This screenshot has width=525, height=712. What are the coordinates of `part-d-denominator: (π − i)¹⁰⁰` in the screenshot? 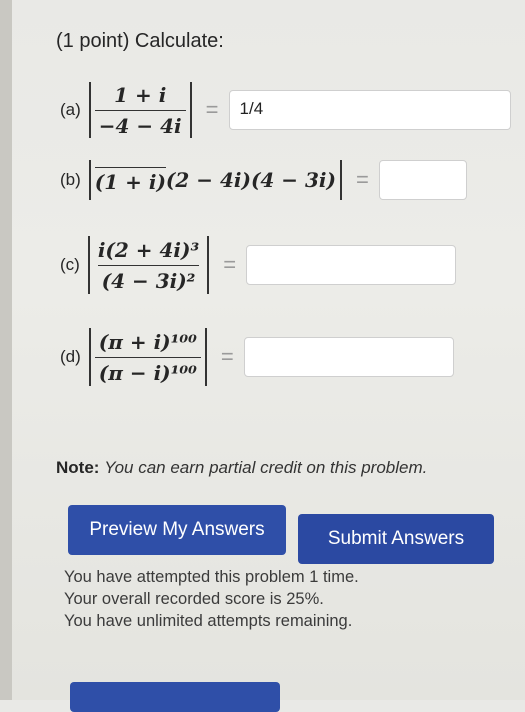 It's located at (147, 370).